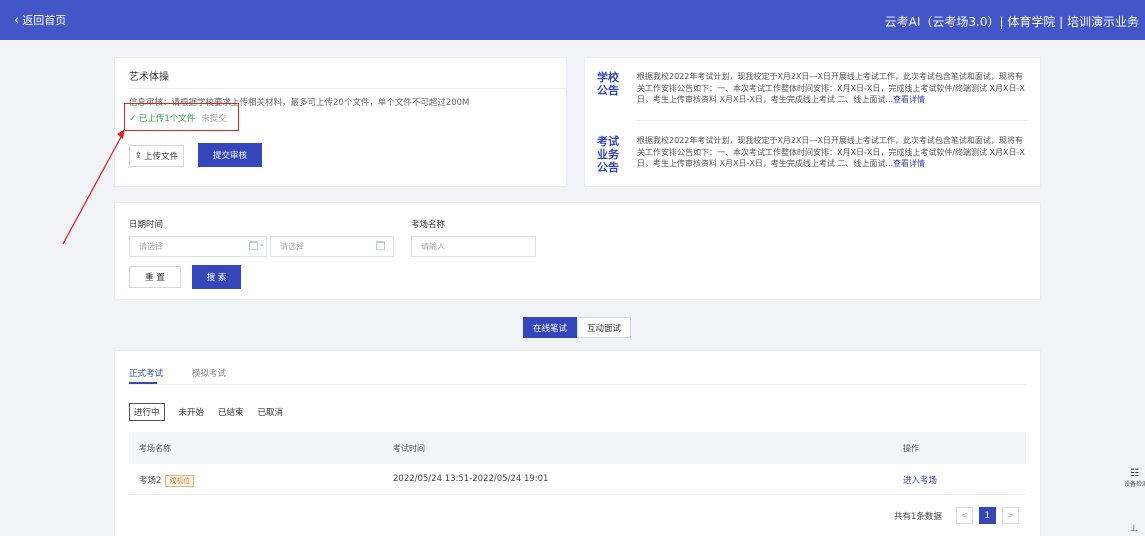 This screenshot has width=1145, height=536. What do you see at coordinates (920, 480) in the screenshot?
I see `enter-room-link: 进入考场` at bounding box center [920, 480].